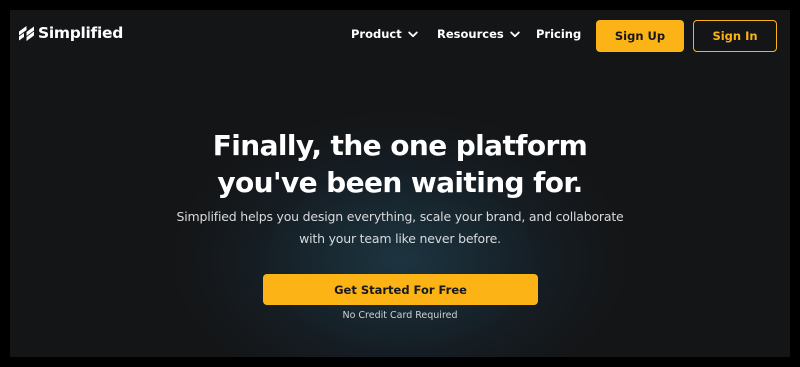 The image size is (800, 367). What do you see at coordinates (26, 33) in the screenshot?
I see `simplified-logo-icon` at bounding box center [26, 33].